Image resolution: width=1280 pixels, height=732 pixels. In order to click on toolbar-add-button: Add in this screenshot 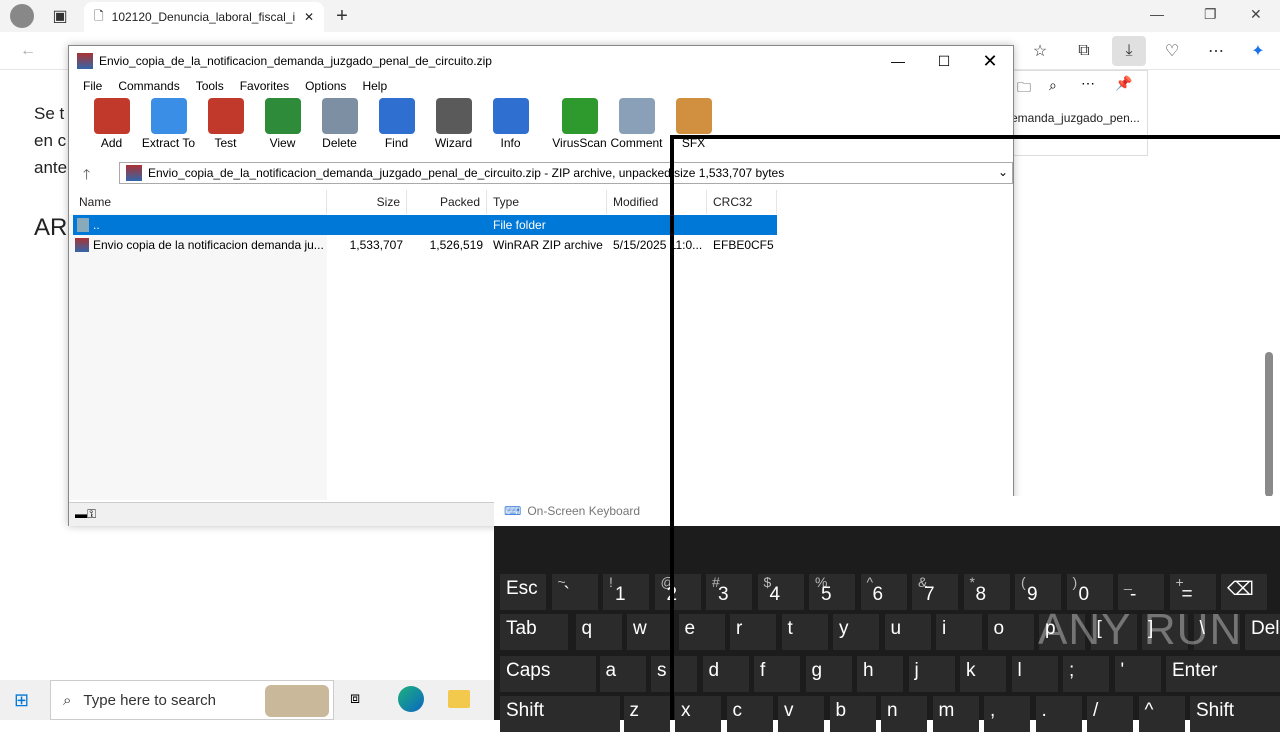, I will do `click(111, 127)`.